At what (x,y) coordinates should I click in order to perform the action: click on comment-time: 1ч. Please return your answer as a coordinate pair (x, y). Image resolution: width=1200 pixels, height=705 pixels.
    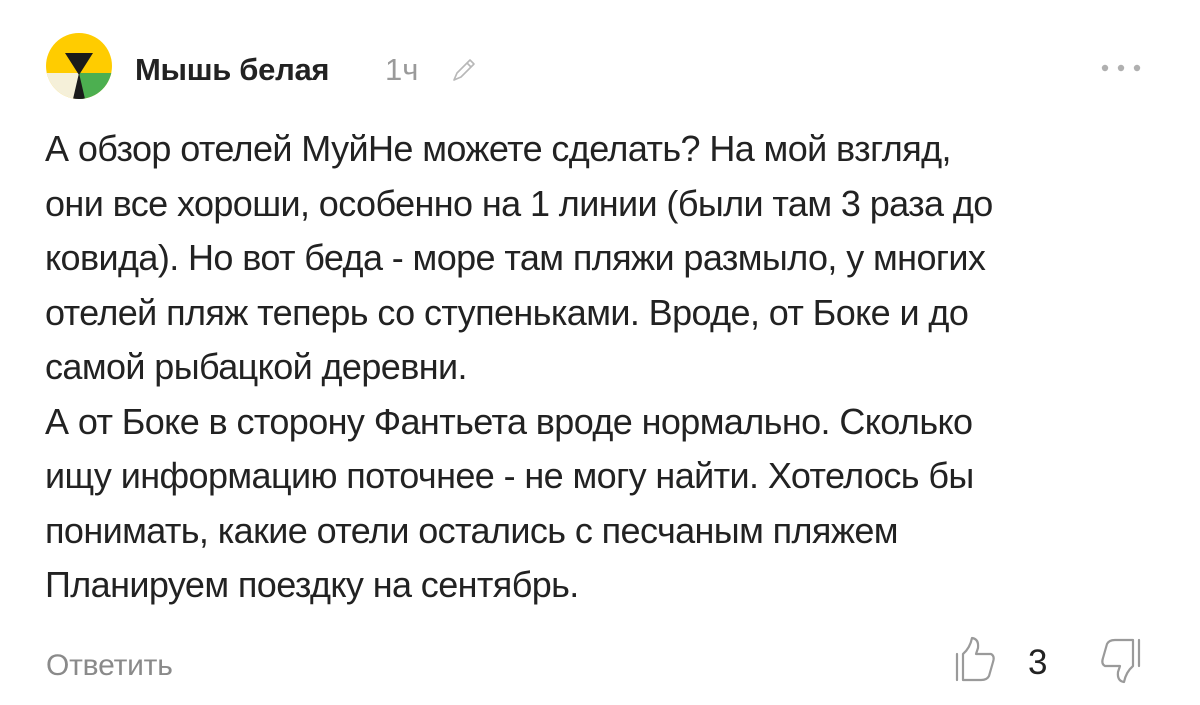
    Looking at the image, I should click on (402, 69).